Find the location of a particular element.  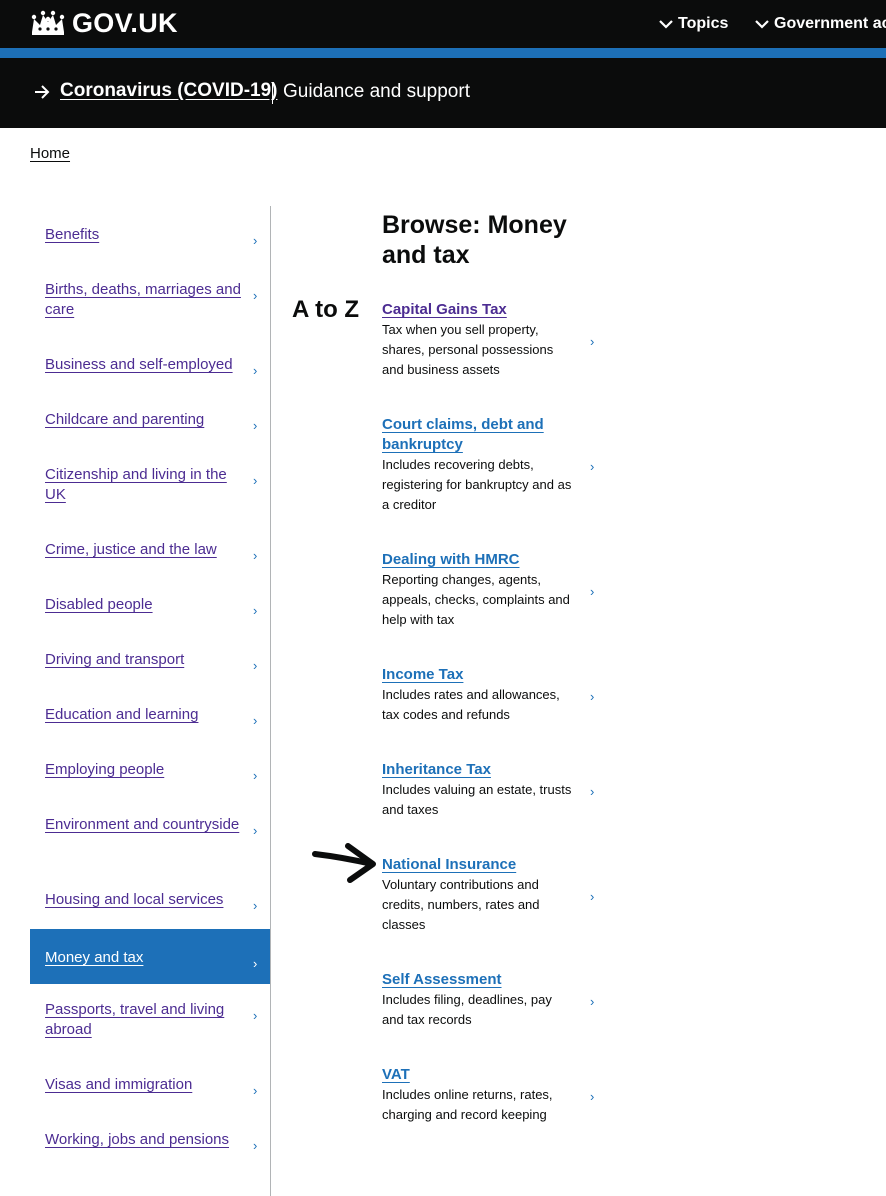

sidebar-item-employing: Employing people › is located at coordinates (150, 768).